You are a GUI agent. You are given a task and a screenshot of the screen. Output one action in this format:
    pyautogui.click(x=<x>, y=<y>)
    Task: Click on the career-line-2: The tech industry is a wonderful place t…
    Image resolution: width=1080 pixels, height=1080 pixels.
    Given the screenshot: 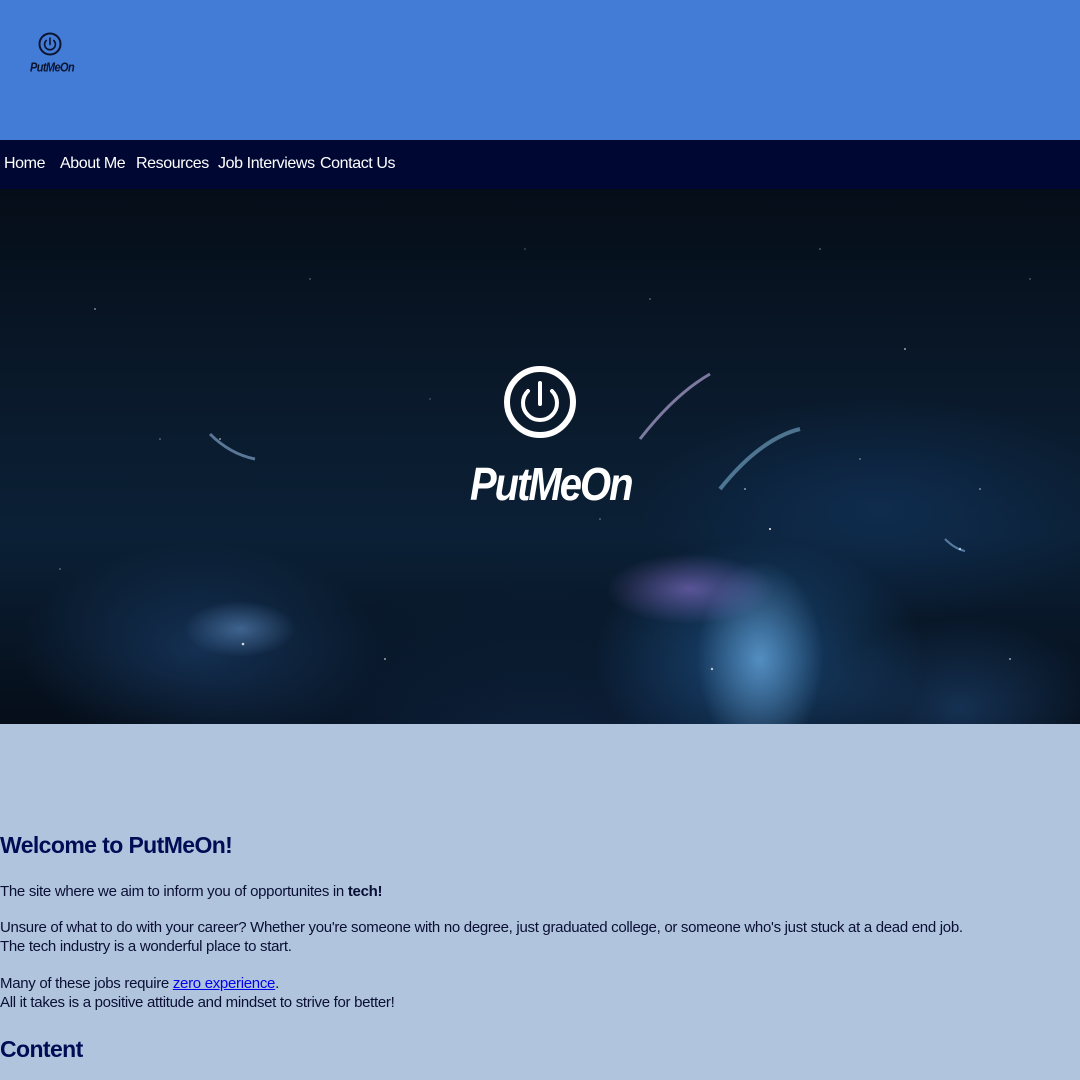 What is the action you would take?
    pyautogui.click(x=146, y=946)
    